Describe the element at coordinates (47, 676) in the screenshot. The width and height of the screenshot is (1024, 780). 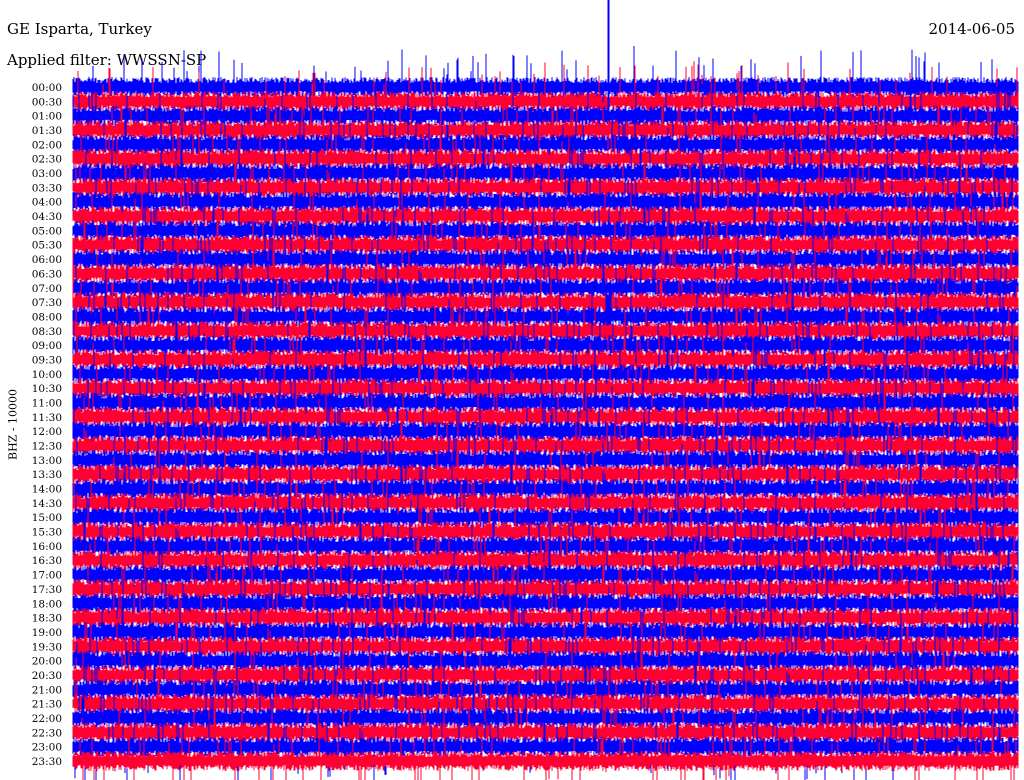
I see `row-time-label: 20:30` at that location.